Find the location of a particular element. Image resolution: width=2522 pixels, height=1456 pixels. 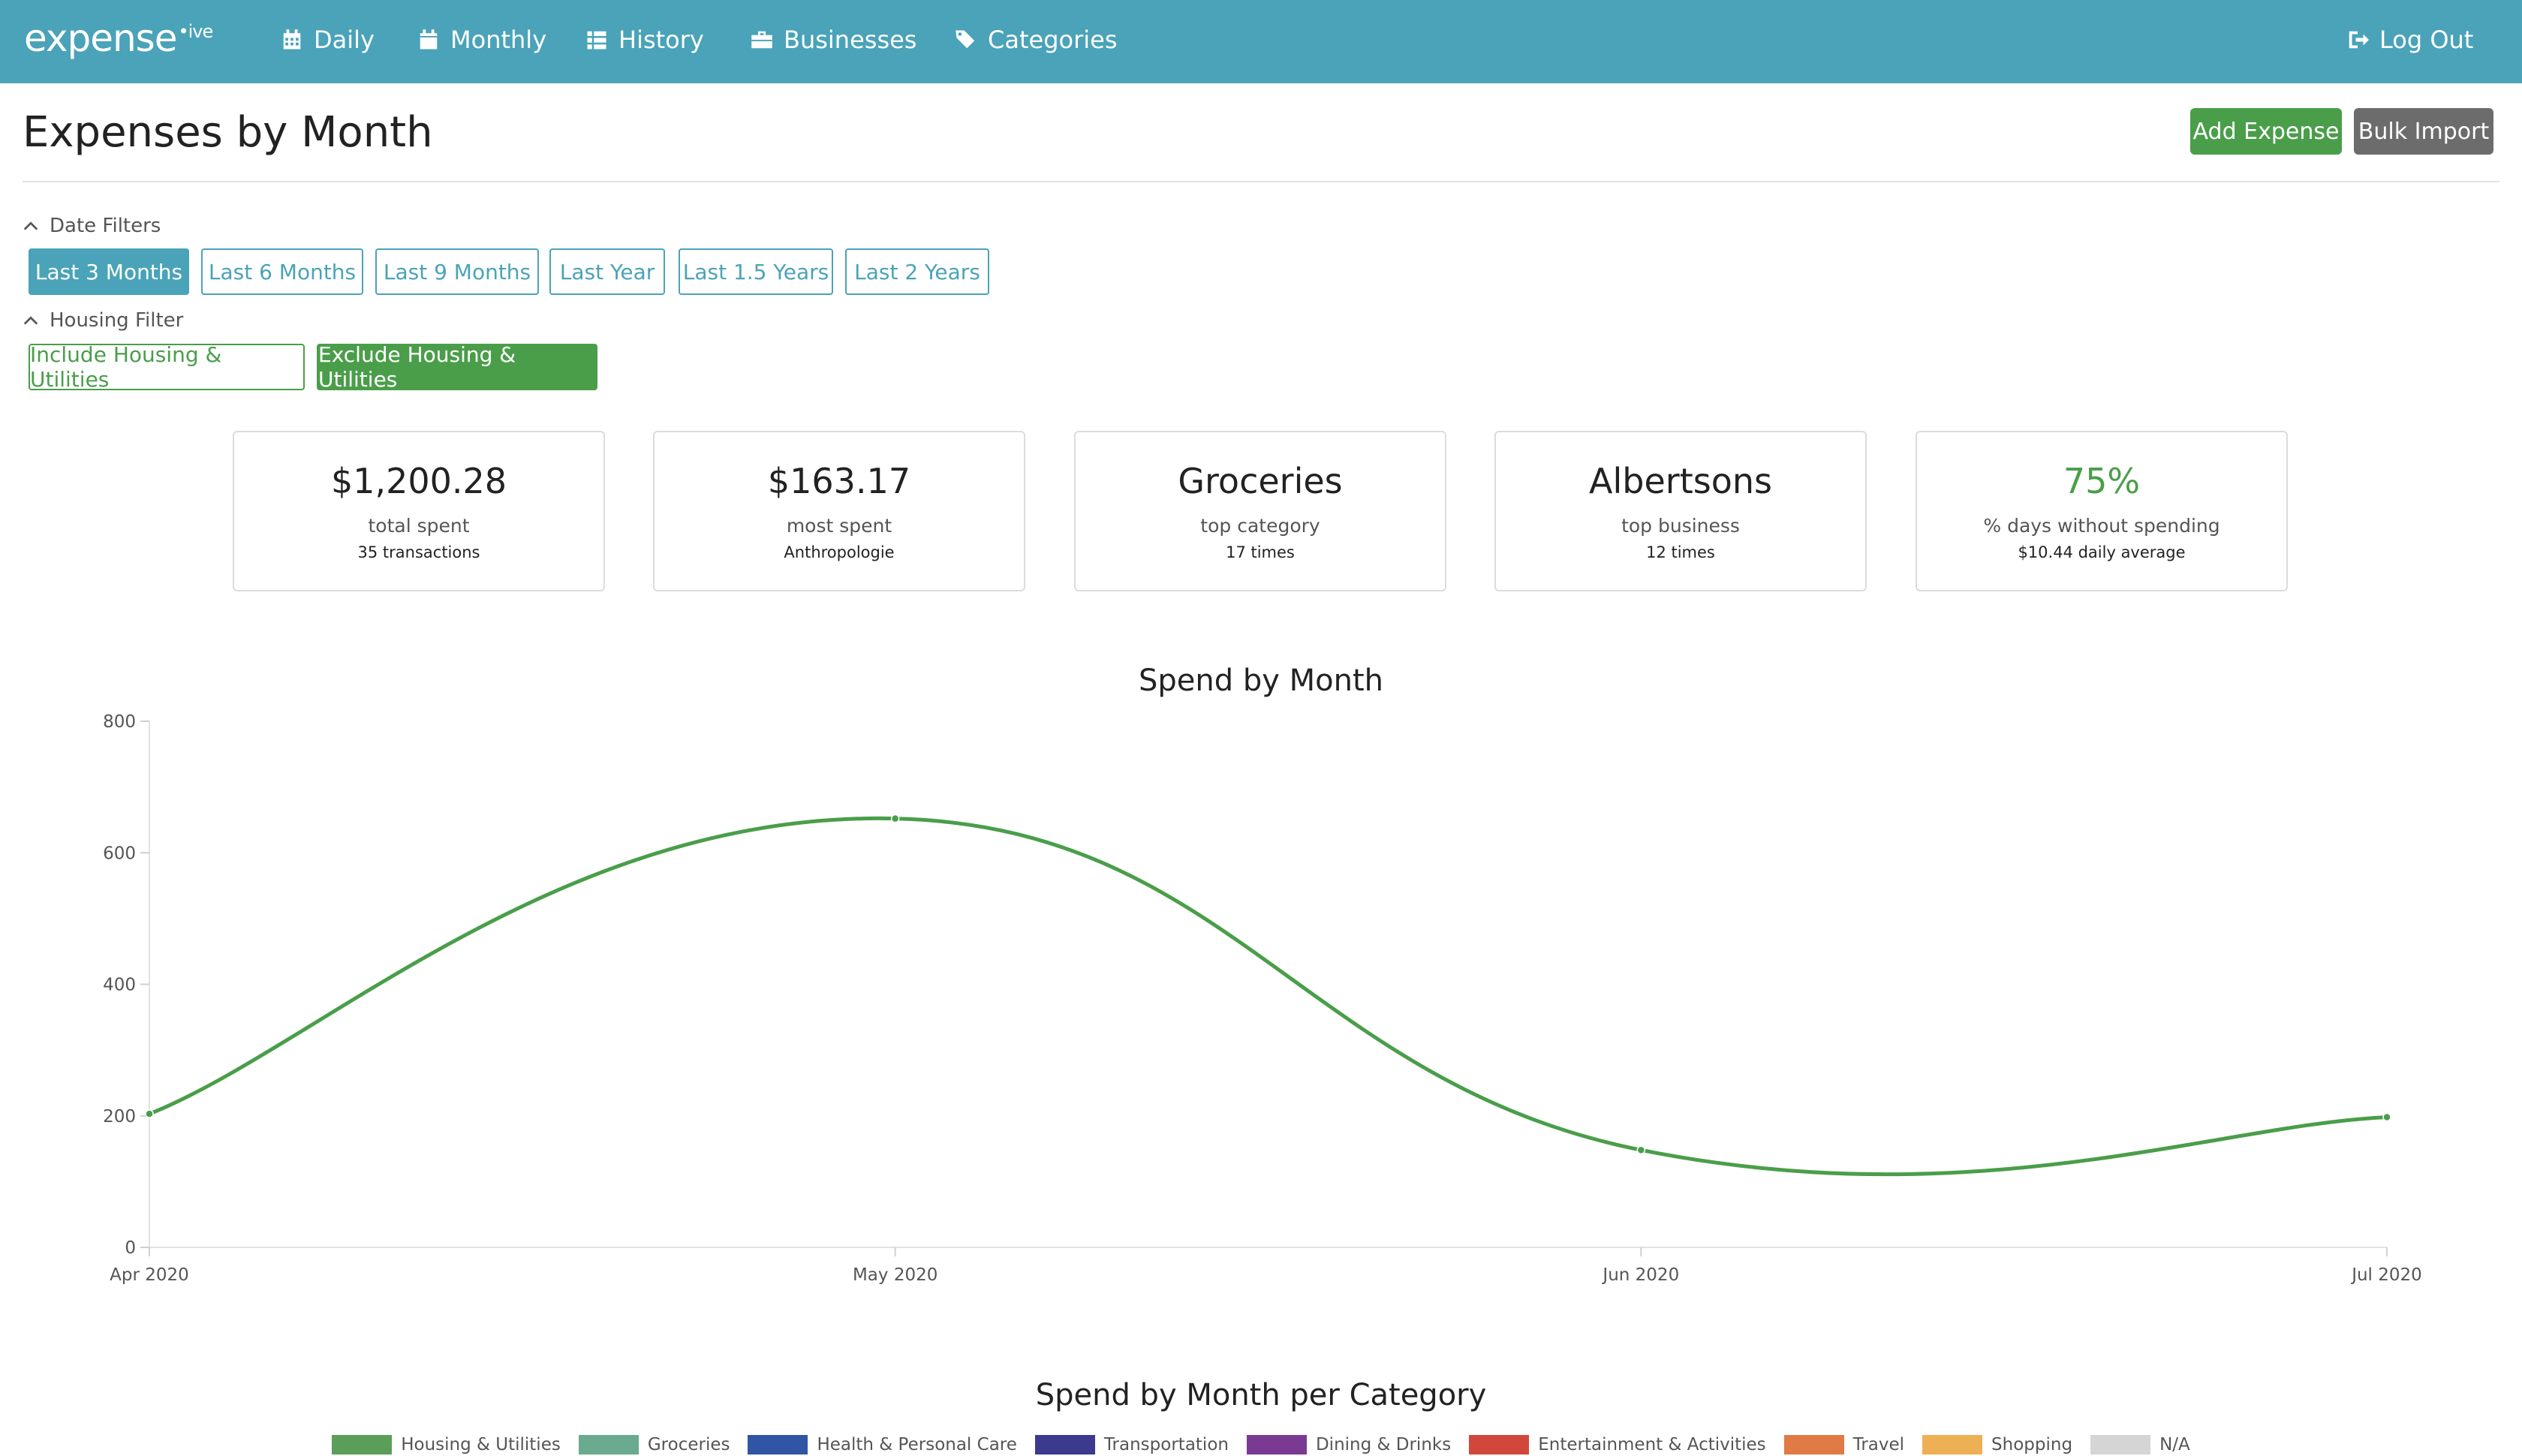

date-filters-label: Date Filters is located at coordinates (105, 226).